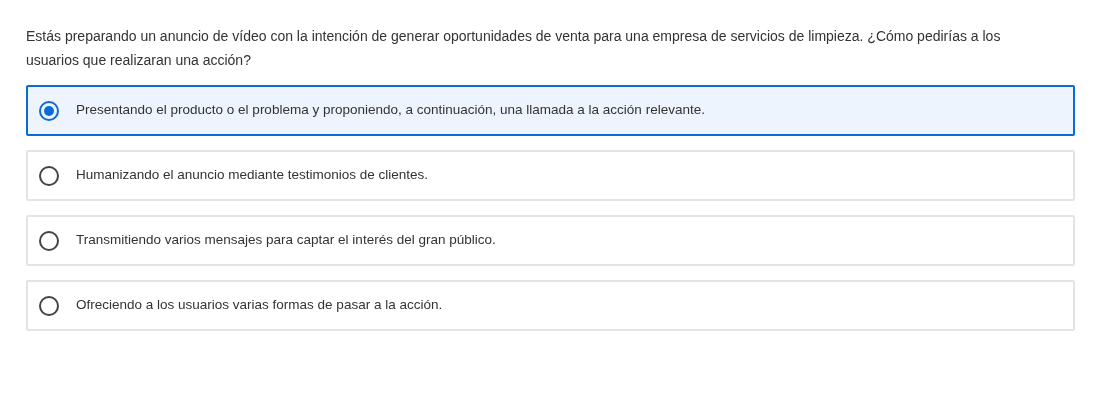  What do you see at coordinates (550, 240) in the screenshot?
I see `answer-option: Transmitiendo varios mensajes para captar el interés del gran público.` at bounding box center [550, 240].